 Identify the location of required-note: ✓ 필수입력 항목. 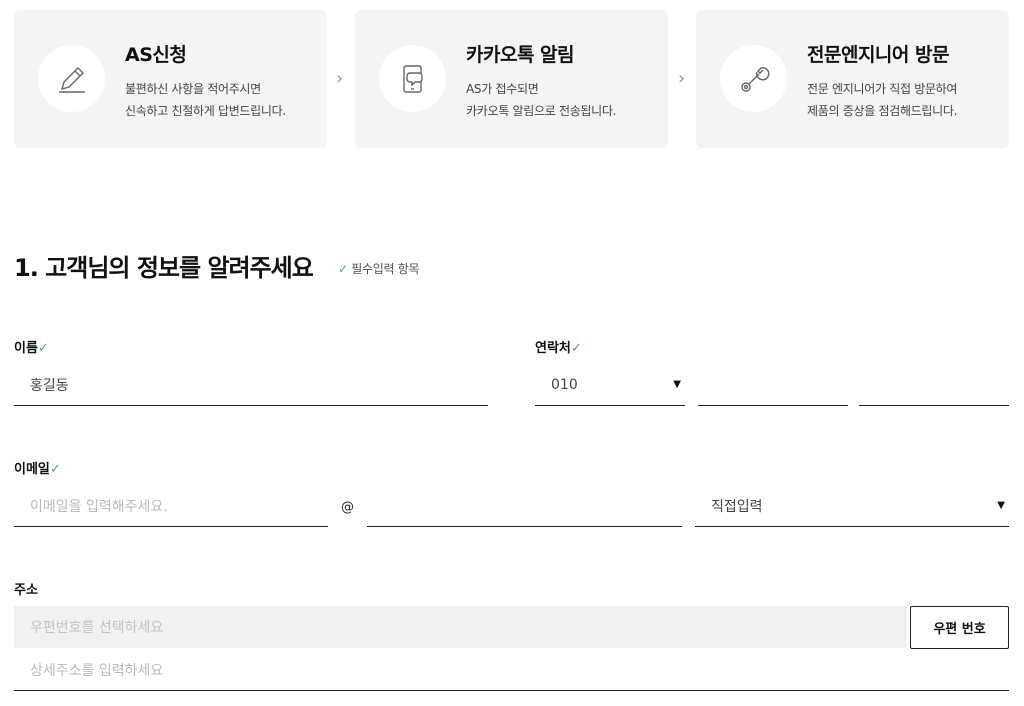
(379, 268).